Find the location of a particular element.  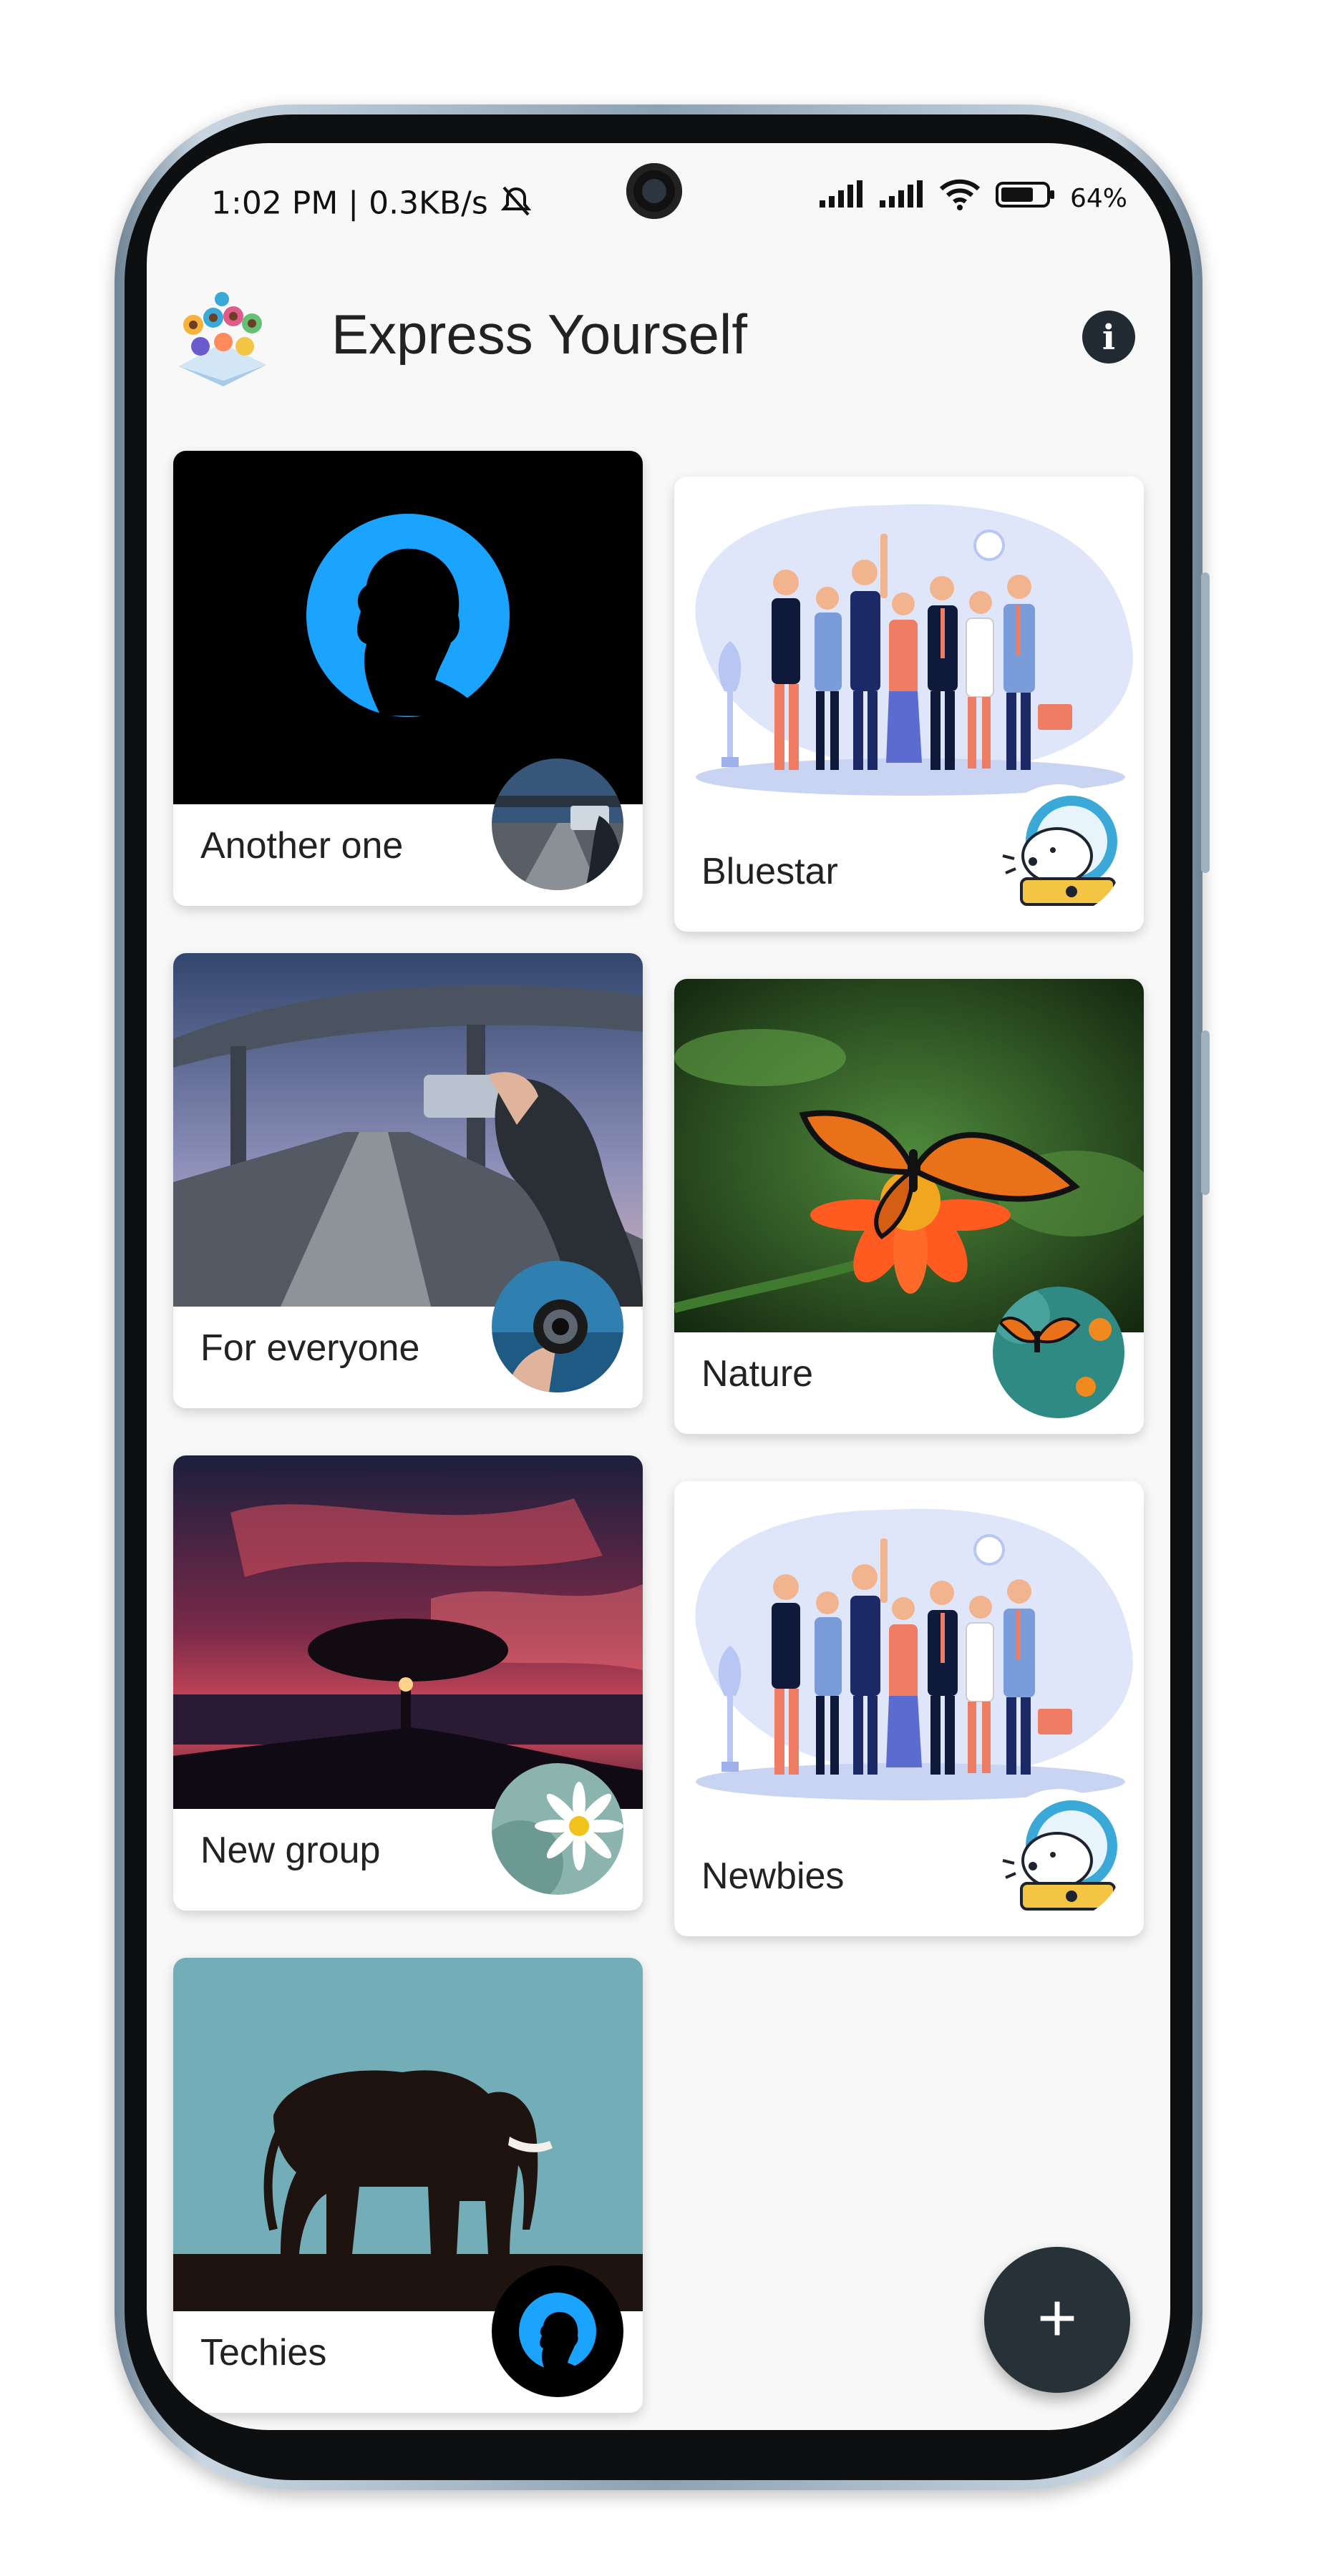

plus-icon: + is located at coordinates (1057, 2318).